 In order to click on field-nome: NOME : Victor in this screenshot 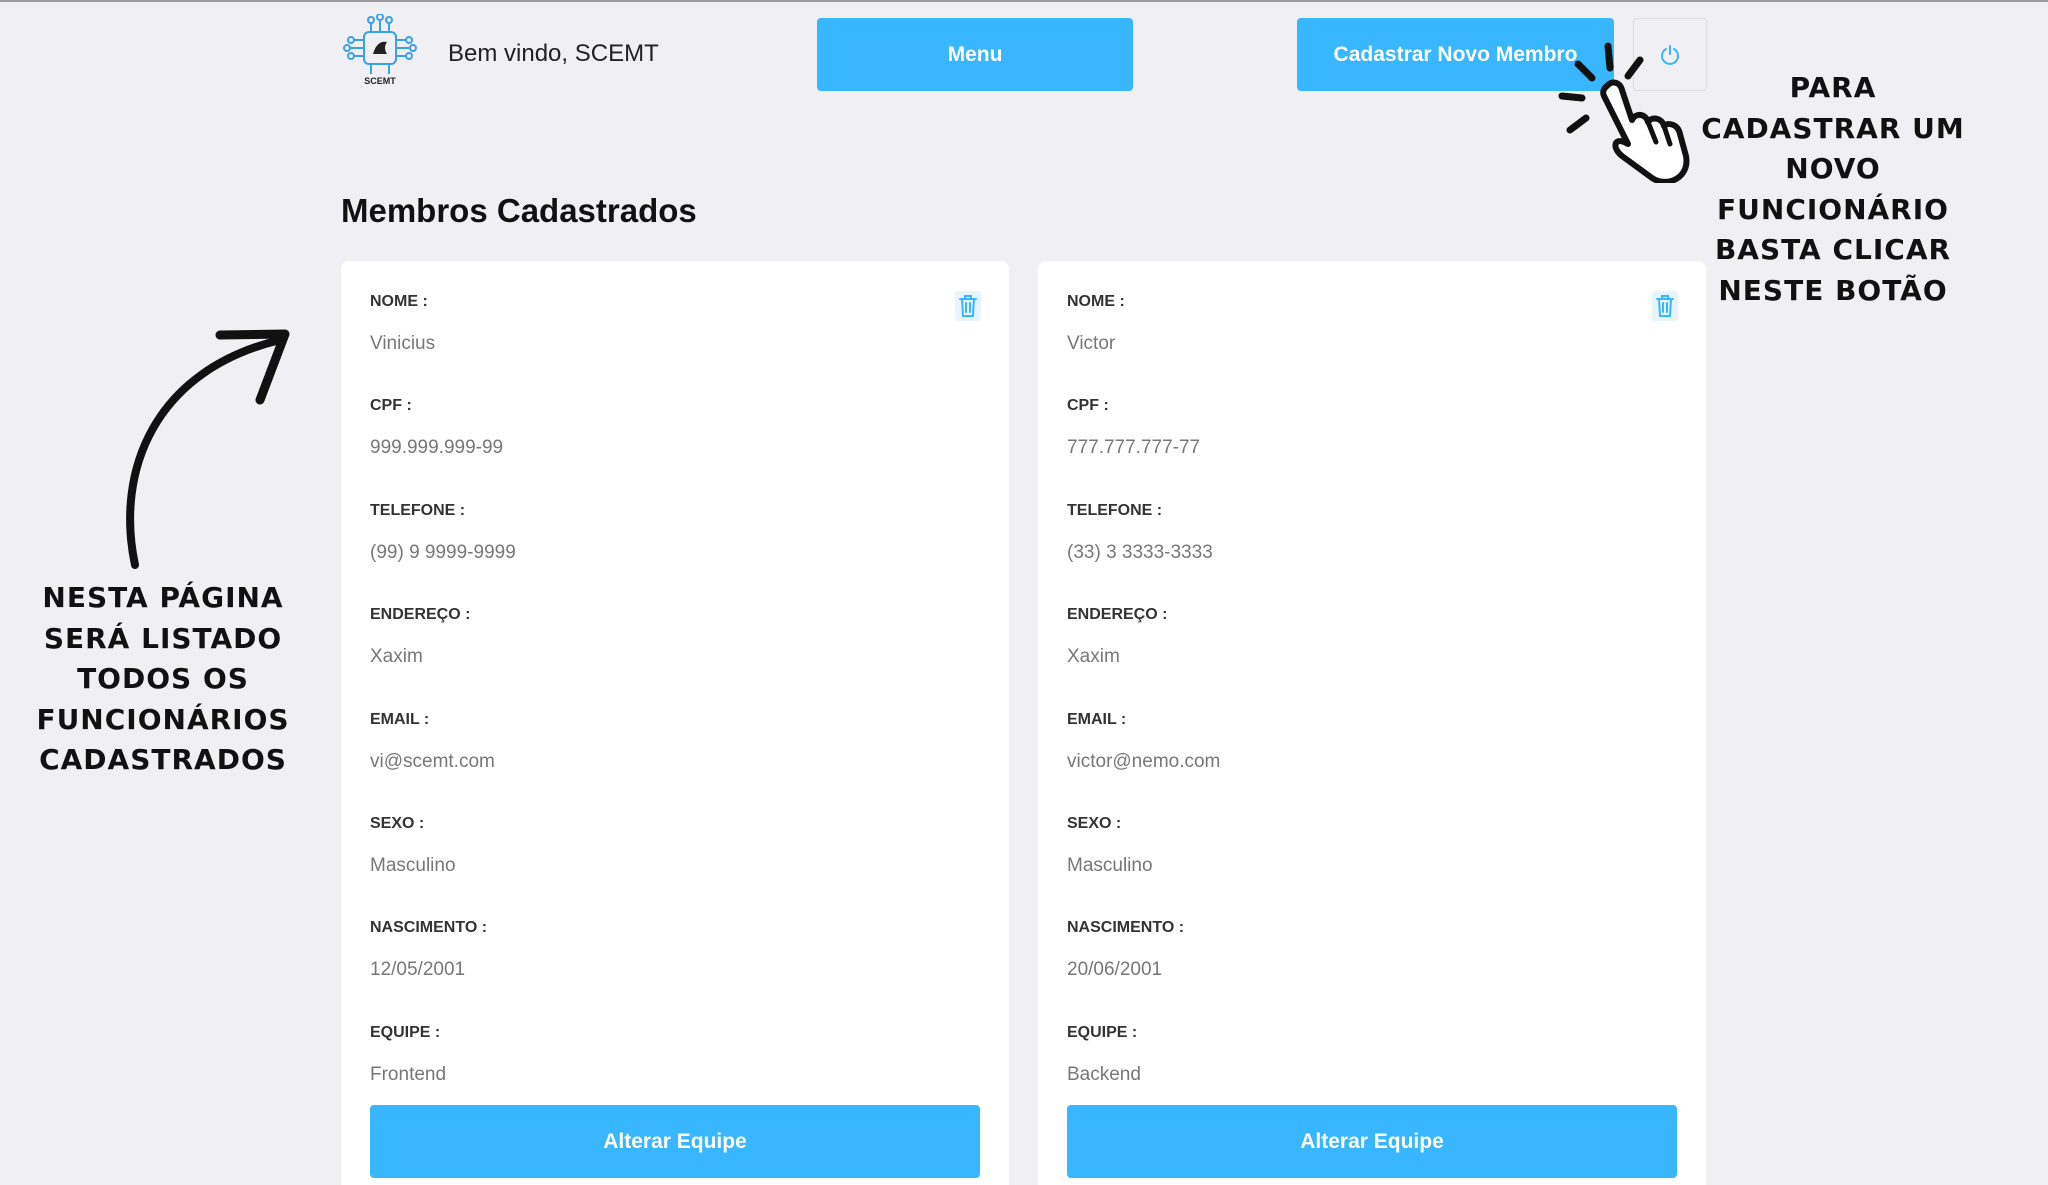, I will do `click(1143, 343)`.